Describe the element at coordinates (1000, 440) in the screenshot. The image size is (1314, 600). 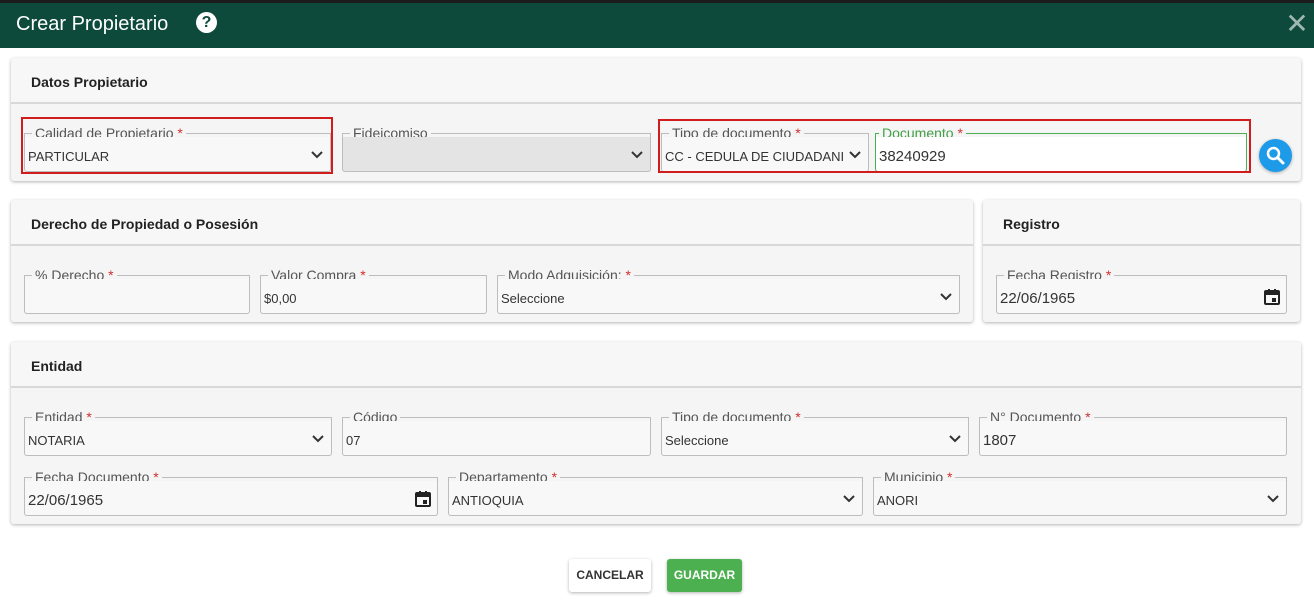
I see `field-value: 1807` at that location.